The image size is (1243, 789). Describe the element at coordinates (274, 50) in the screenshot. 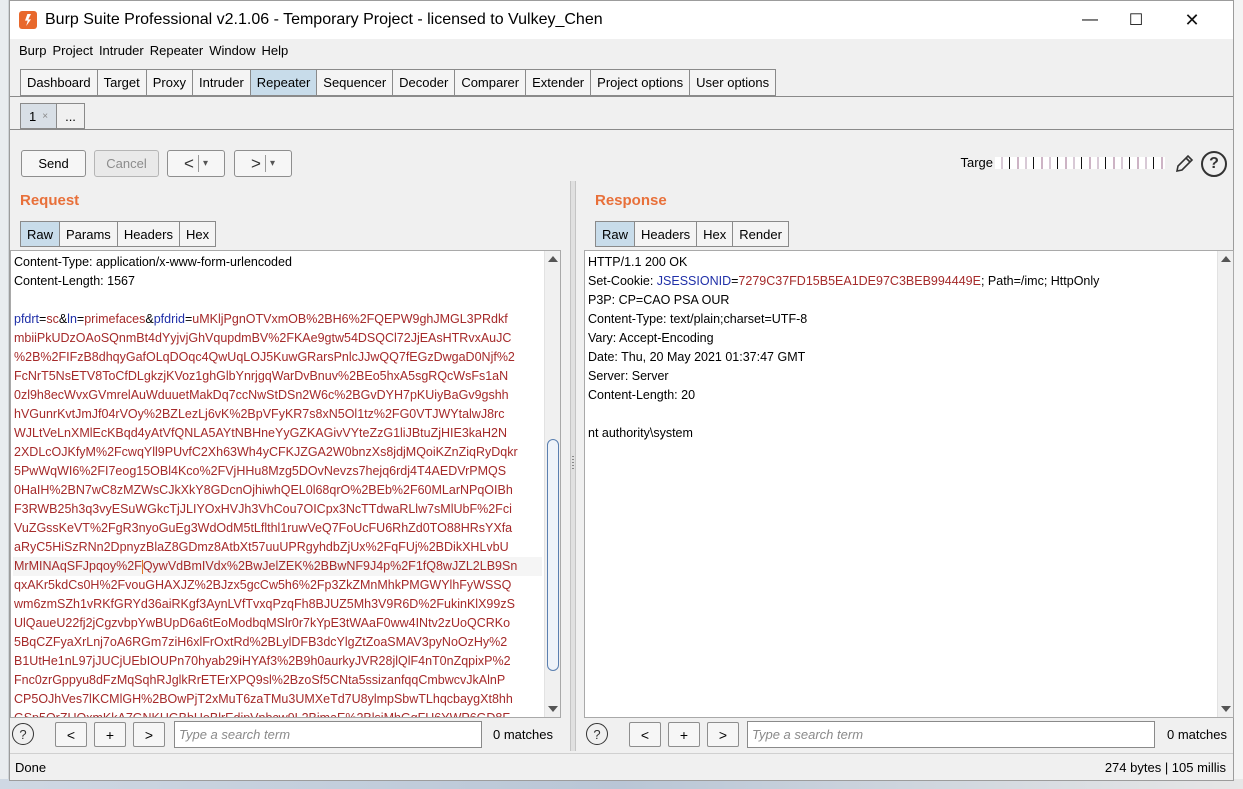

I see `menu-help: Help` at that location.